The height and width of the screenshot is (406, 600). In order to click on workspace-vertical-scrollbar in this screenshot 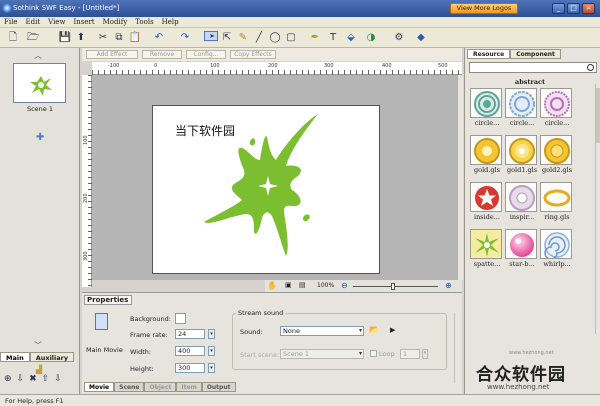, I will do `click(460, 177)`.